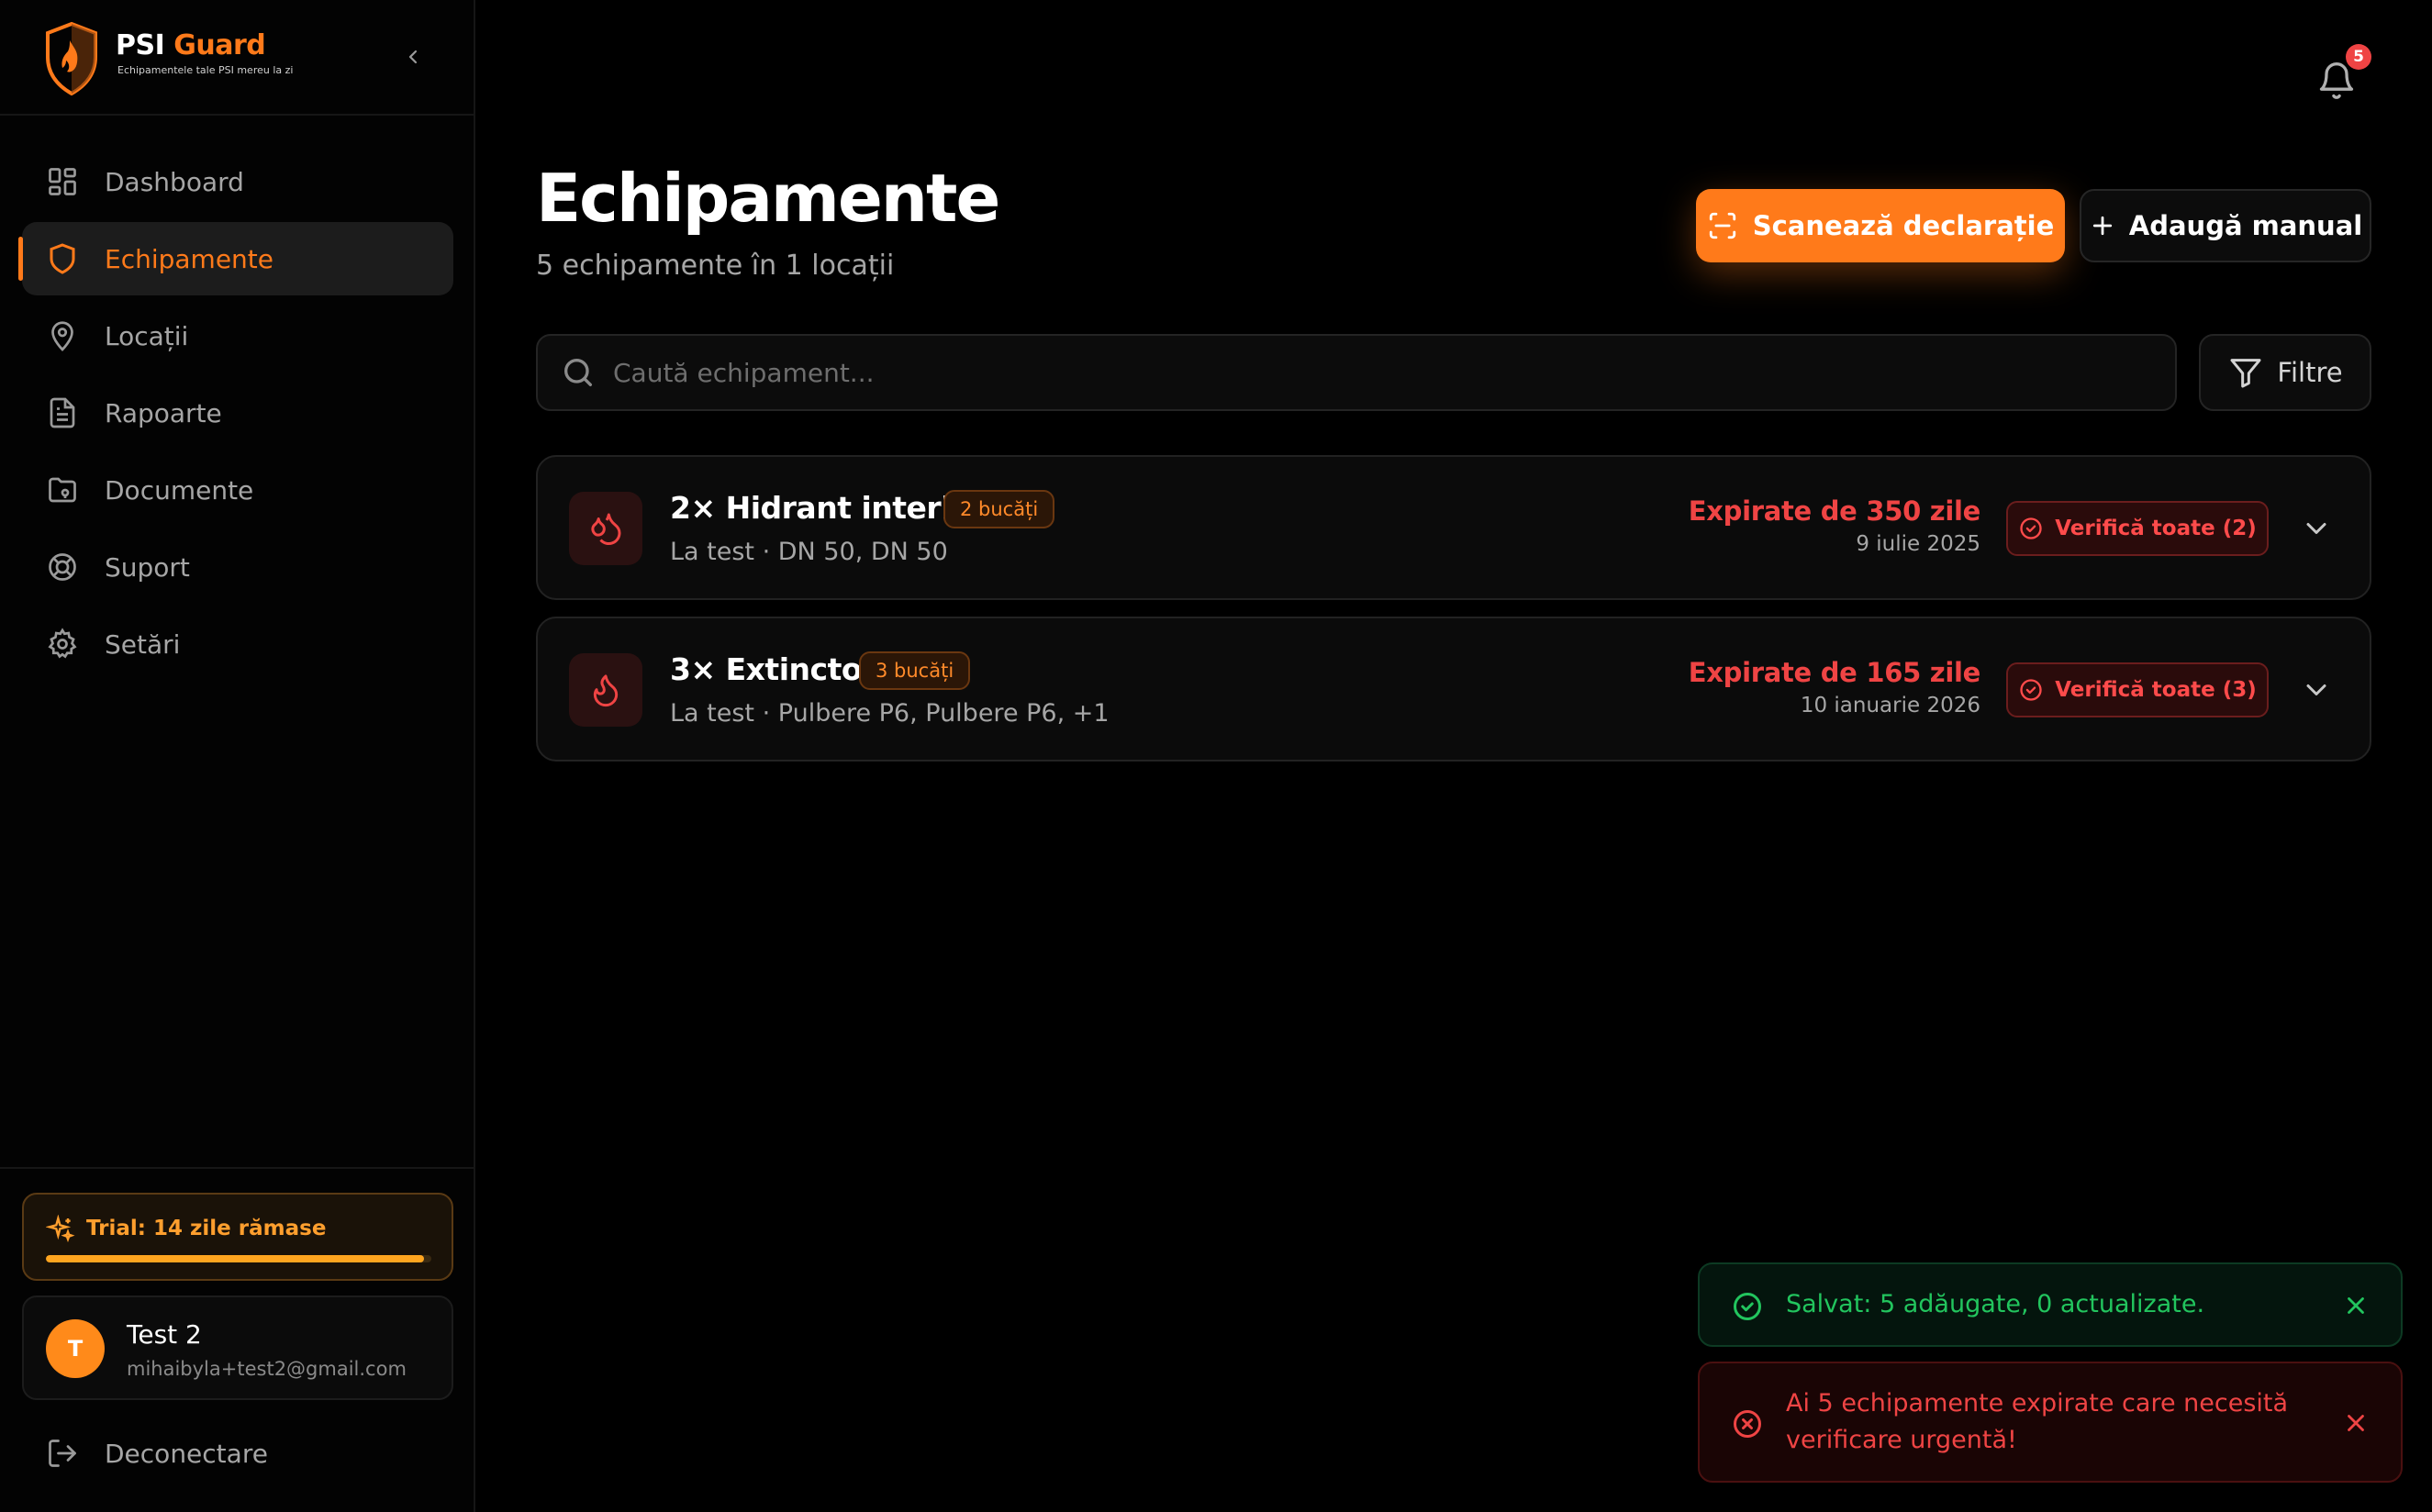 Image resolution: width=2432 pixels, height=1512 pixels. Describe the element at coordinates (915, 671) in the screenshot. I see `quantity-badge: 3 bucăți` at that location.